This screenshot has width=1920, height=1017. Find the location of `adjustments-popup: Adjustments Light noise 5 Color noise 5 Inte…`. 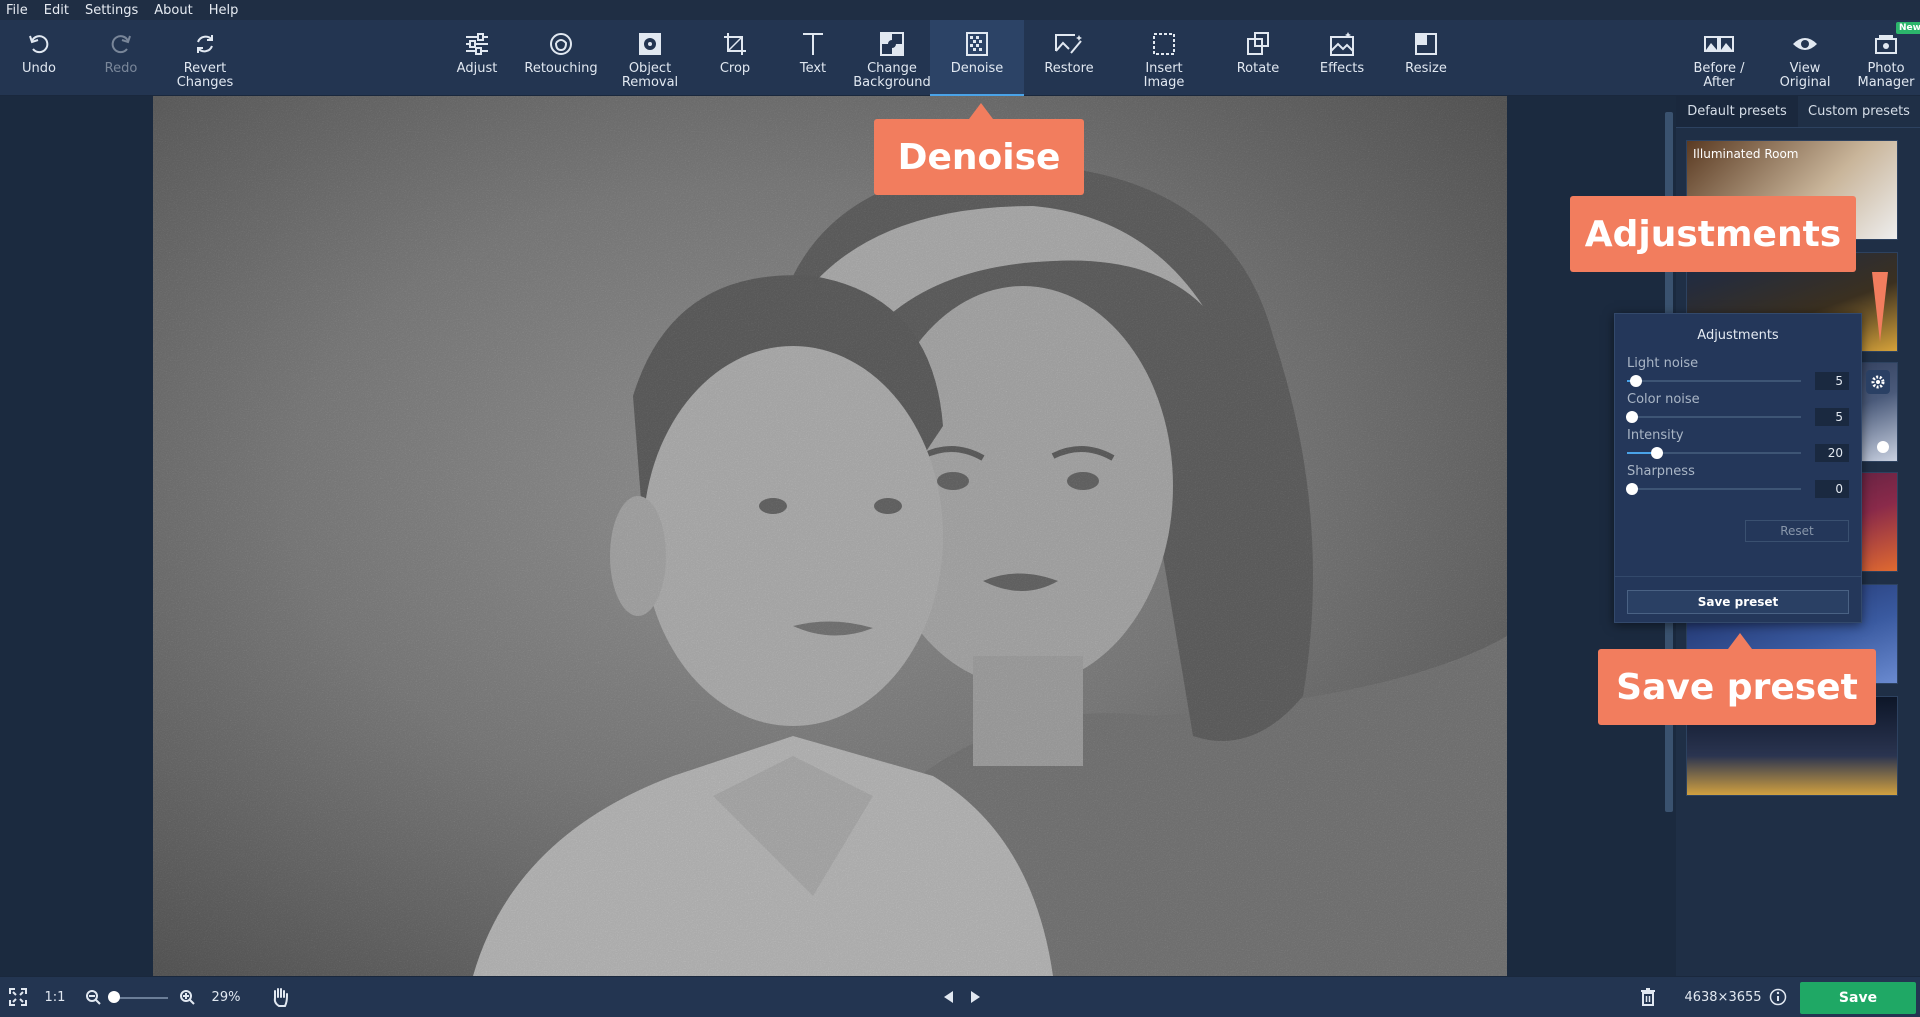

adjustments-popup: Adjustments Light noise 5 Color noise 5 Inte… is located at coordinates (1738, 468).